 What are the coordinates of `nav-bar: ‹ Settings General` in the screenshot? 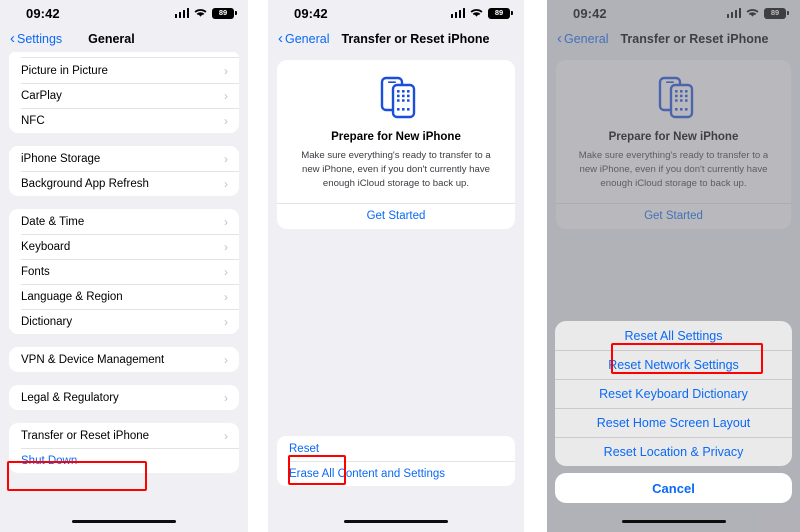 It's located at (124, 39).